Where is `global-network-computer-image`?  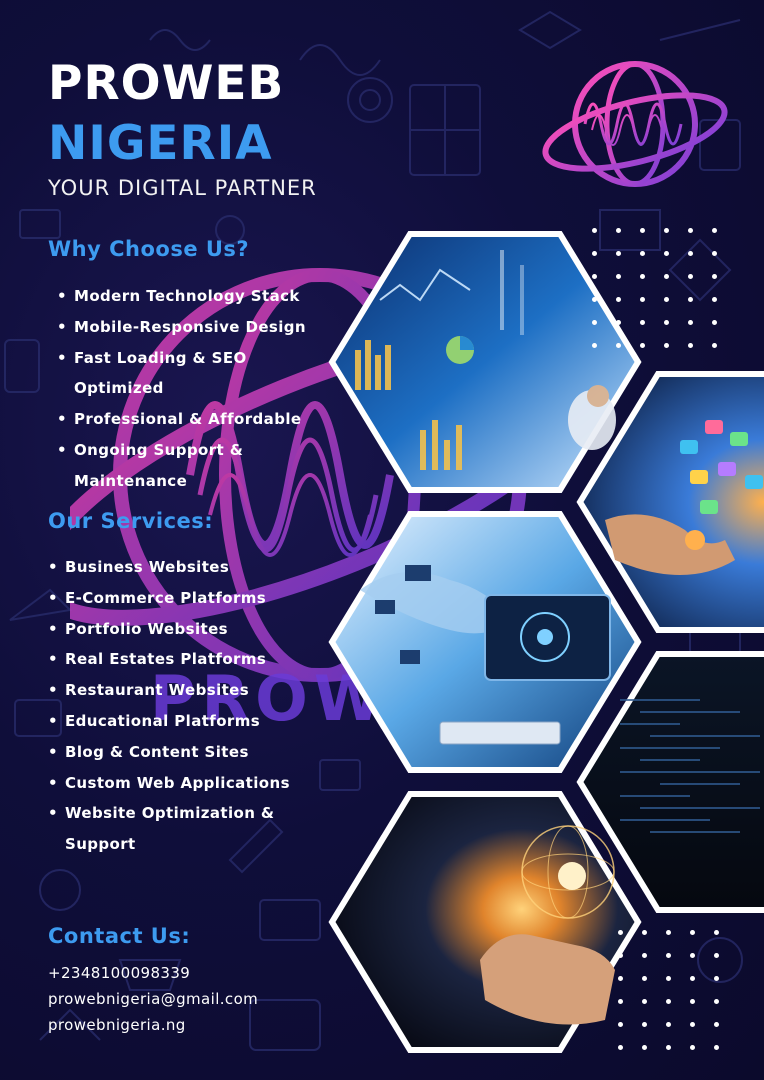
global-network-computer-image is located at coordinates (485, 642).